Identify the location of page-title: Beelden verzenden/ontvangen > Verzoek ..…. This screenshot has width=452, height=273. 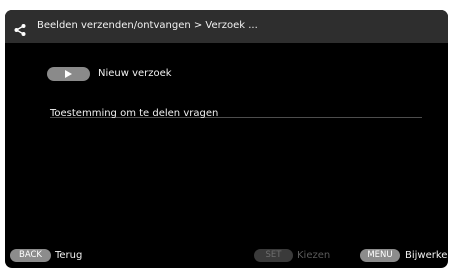
(147, 25).